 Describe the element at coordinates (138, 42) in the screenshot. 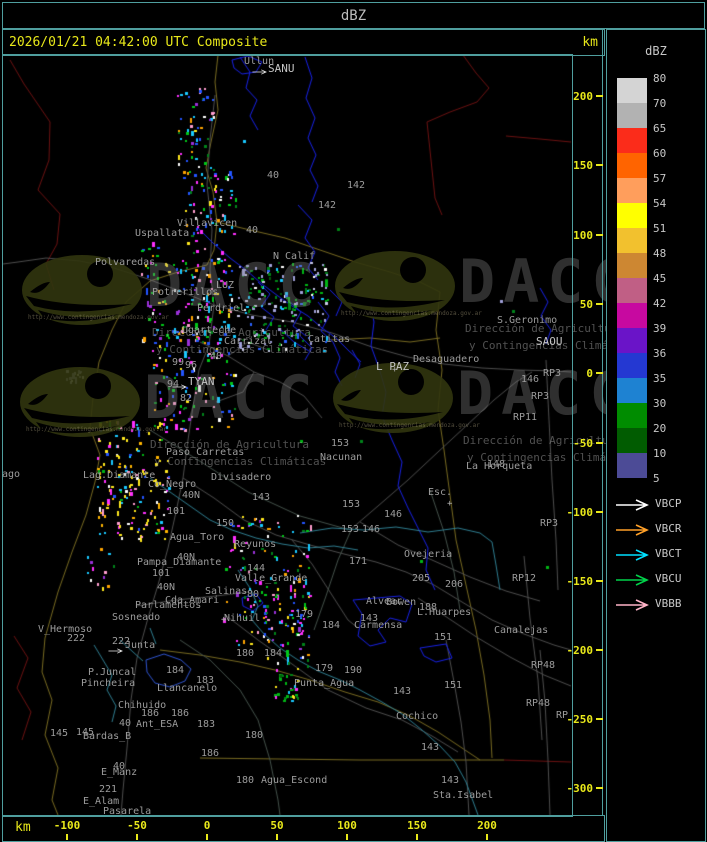

I see `timestamp-label: 2026/01/21 04:42:00 UTC Composite` at that location.